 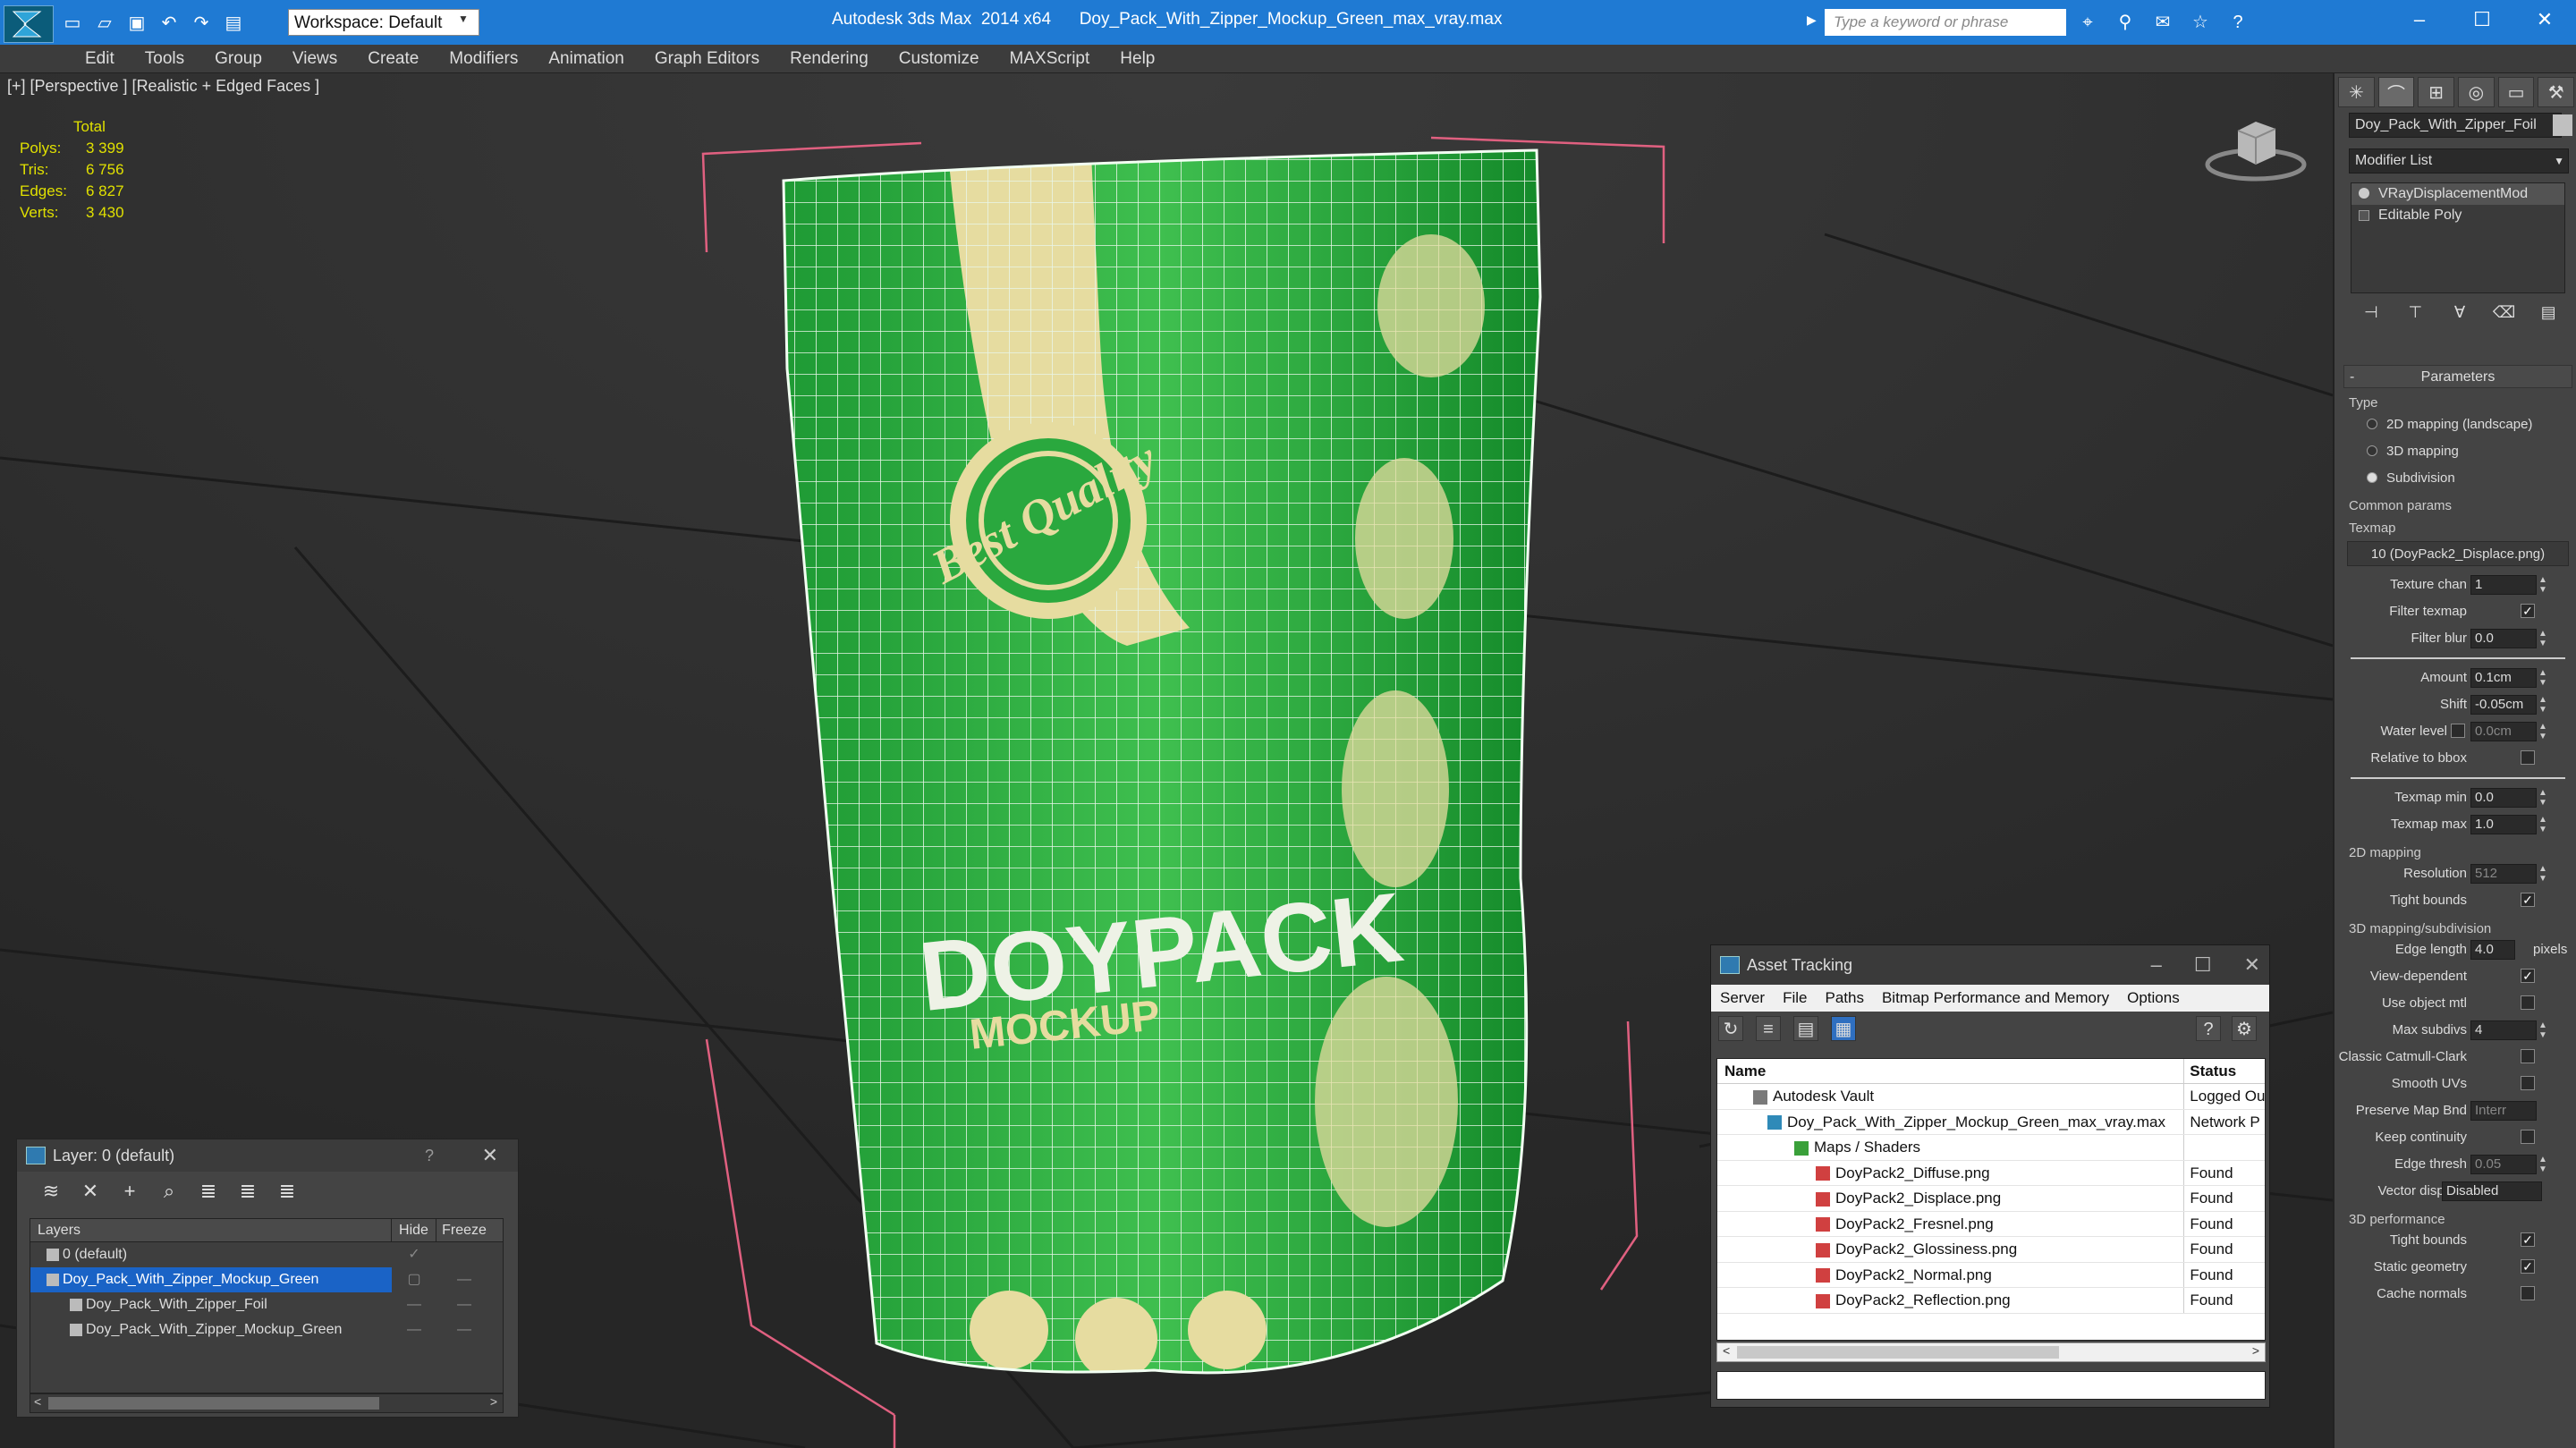 I want to click on remove-modifier-icon: ⌫, so click(x=2504, y=312).